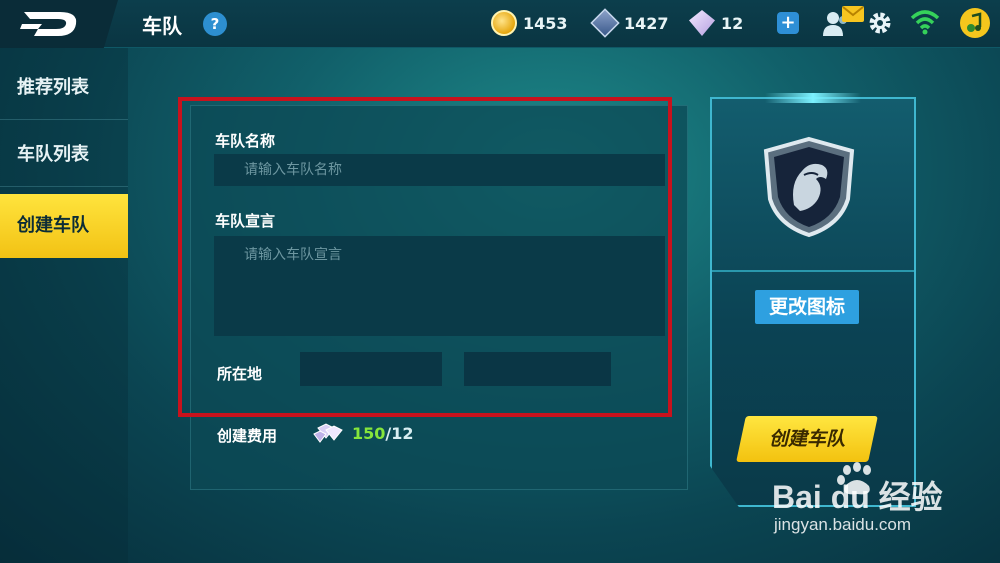 The width and height of the screenshot is (1000, 563). Describe the element at coordinates (716, 23) in the screenshot. I see `diamond-resource: 12` at that location.